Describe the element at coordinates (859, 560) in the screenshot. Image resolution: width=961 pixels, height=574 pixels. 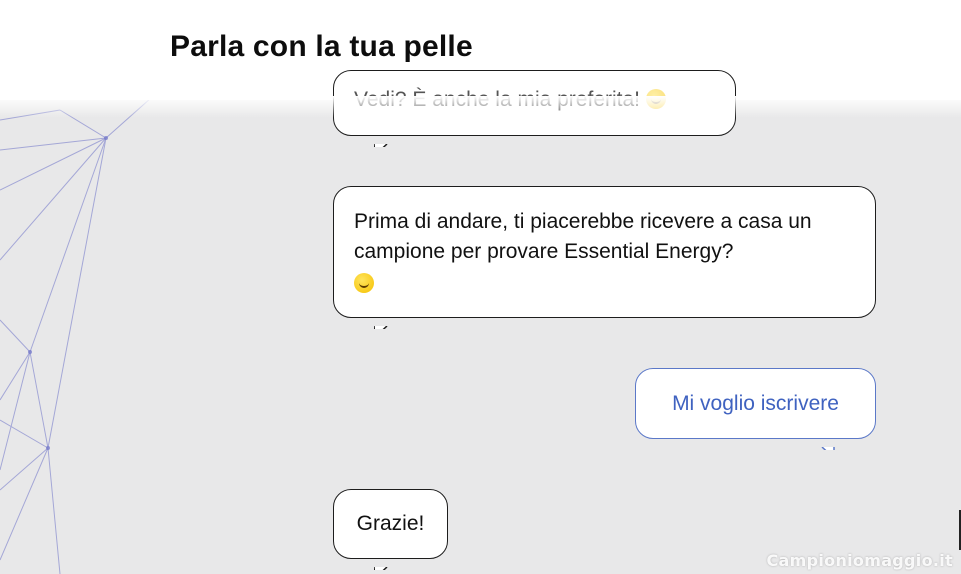
I see `watermark-text: Campioniomaggio.it` at that location.